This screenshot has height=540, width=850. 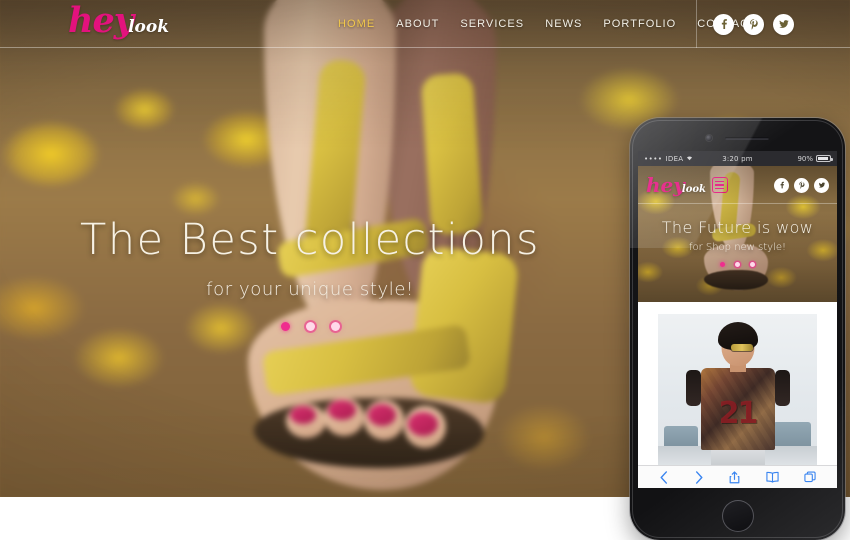 What do you see at coordinates (310, 240) in the screenshot?
I see `hero-title: The Best collections` at bounding box center [310, 240].